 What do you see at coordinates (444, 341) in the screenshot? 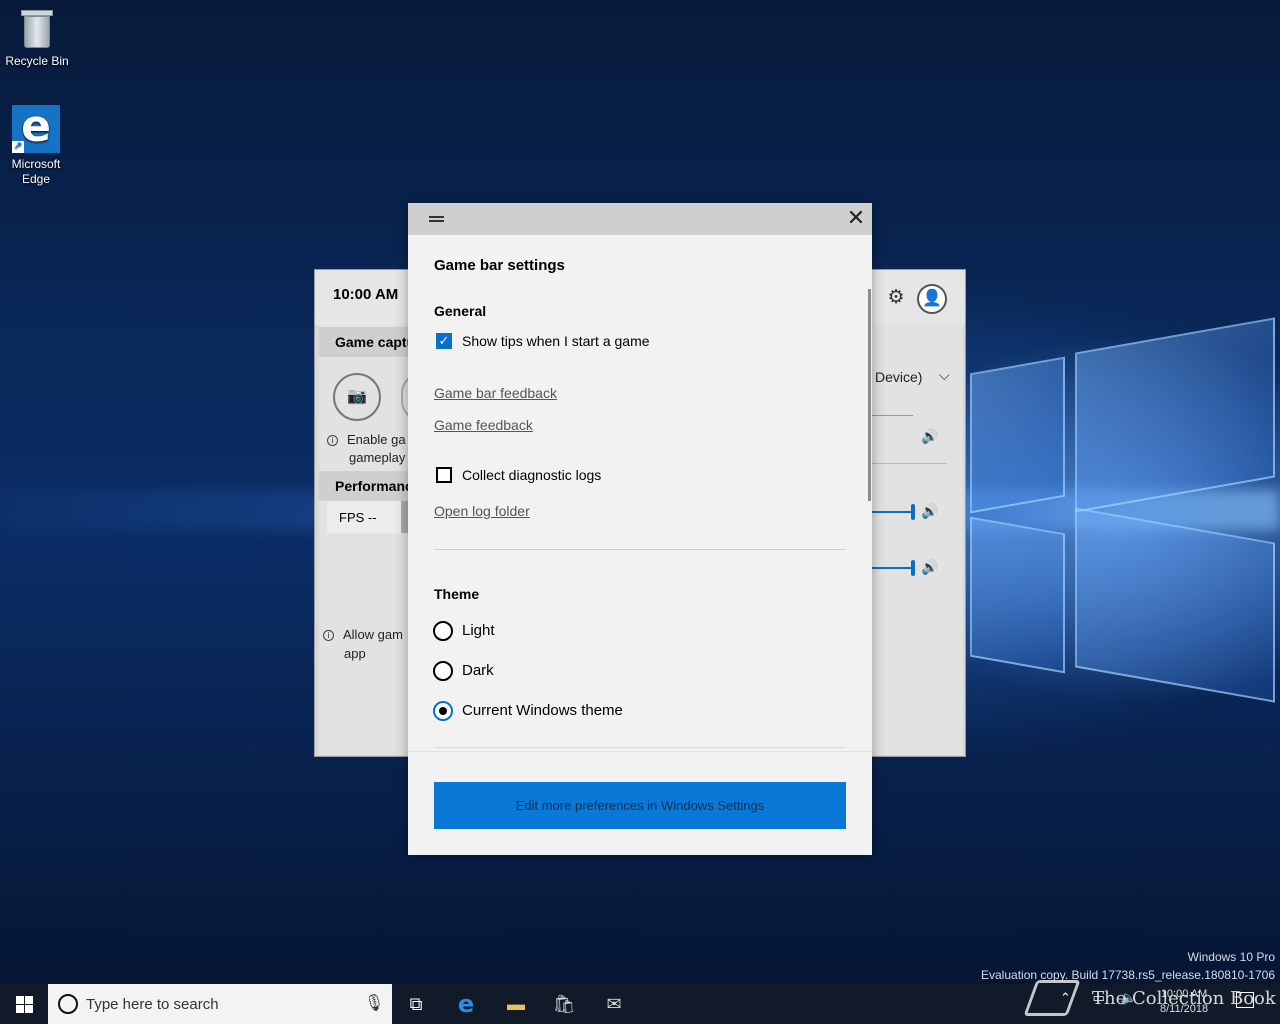
I see `show-tips-checkbox: ✓` at bounding box center [444, 341].